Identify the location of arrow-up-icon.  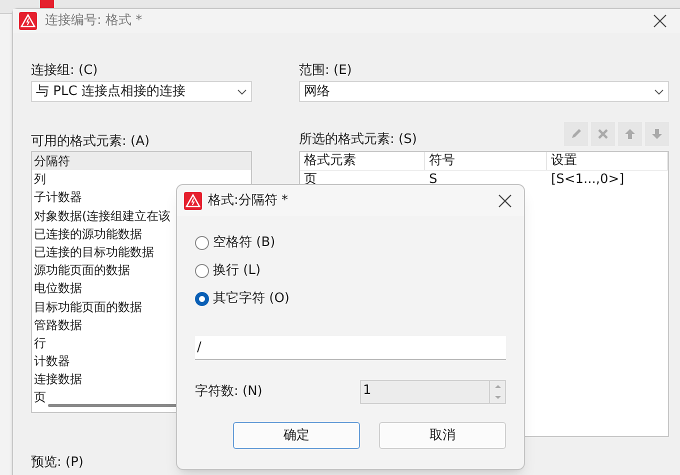
(630, 134).